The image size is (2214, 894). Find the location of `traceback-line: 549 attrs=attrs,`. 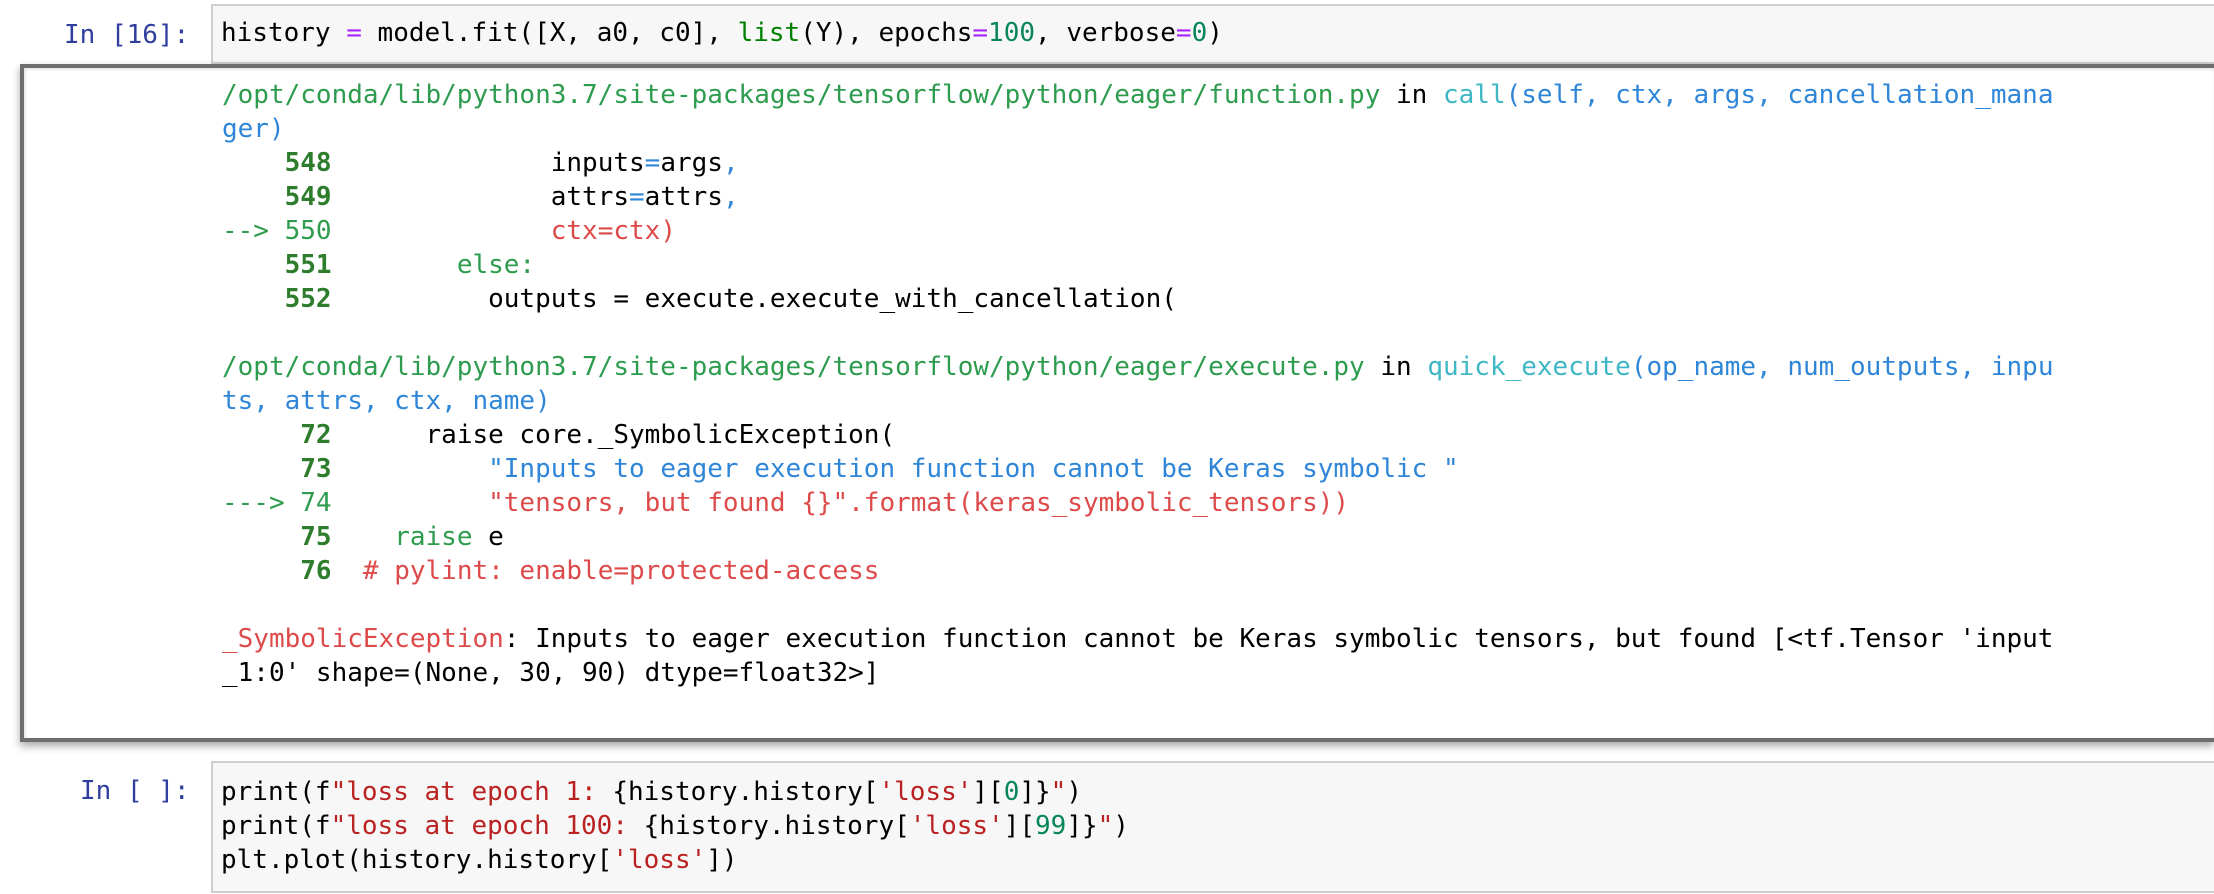

traceback-line: 549 attrs=attrs, is located at coordinates (511, 197).